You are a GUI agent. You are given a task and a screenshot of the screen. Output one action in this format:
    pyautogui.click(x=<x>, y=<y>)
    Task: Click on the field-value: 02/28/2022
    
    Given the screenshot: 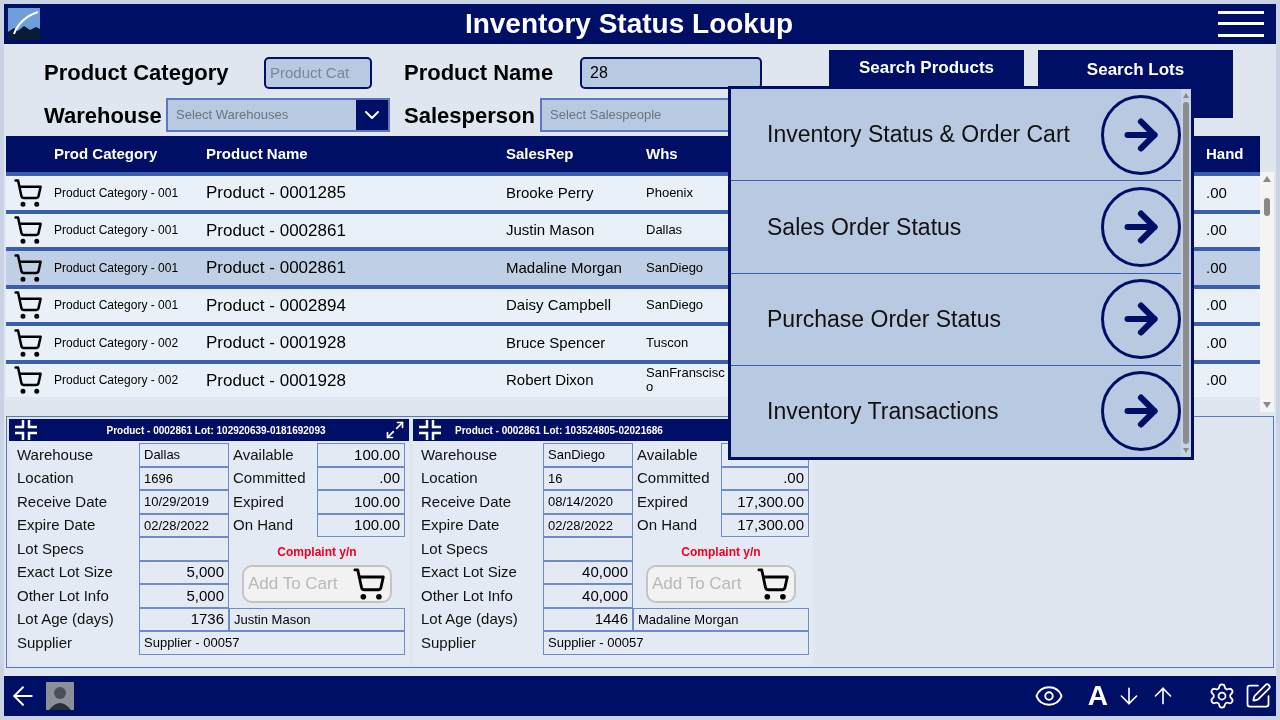 What is the action you would take?
    pyautogui.click(x=184, y=525)
    